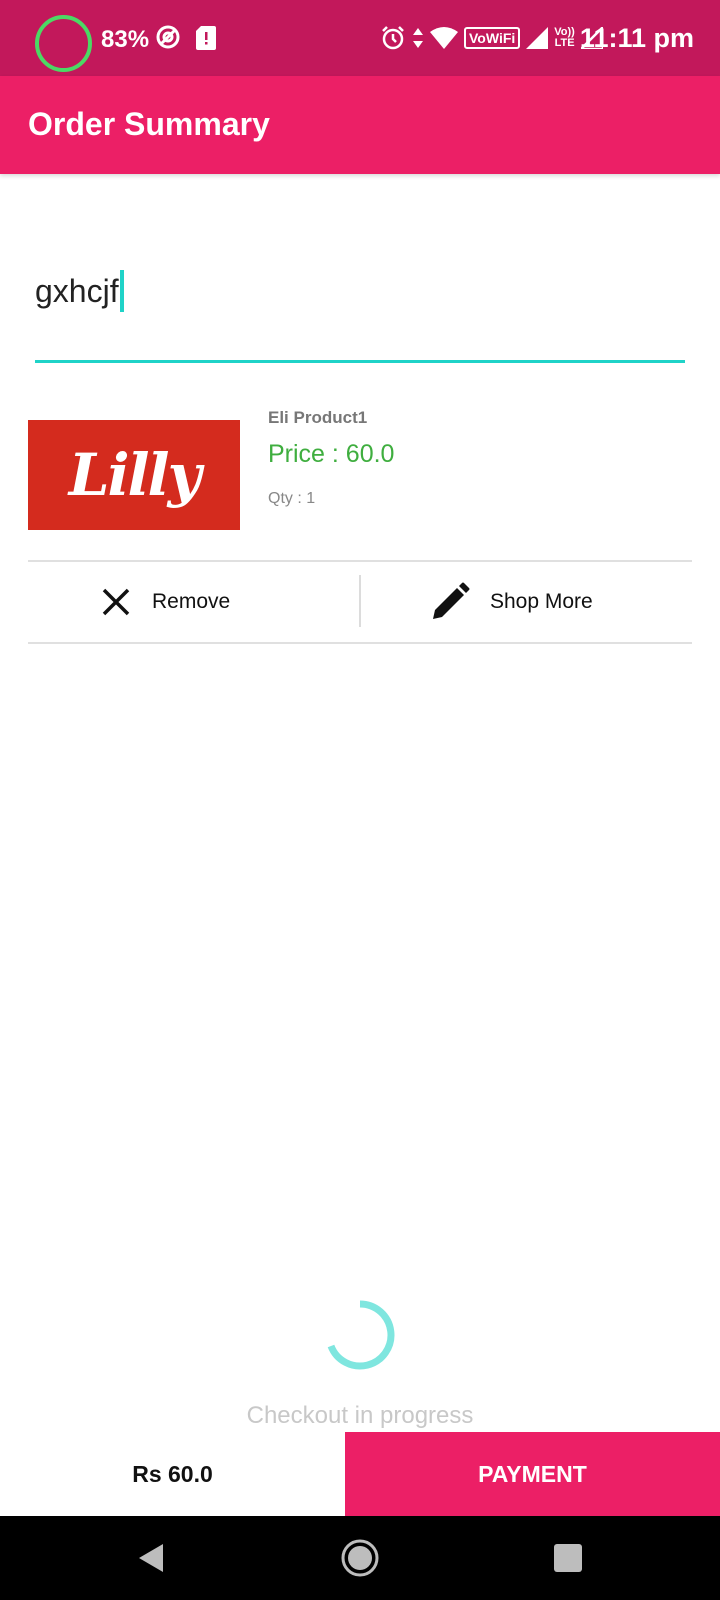 The height and width of the screenshot is (1600, 720). Describe the element at coordinates (564, 37) in the screenshot. I see `volte-icon: Vo)) LTE` at that location.